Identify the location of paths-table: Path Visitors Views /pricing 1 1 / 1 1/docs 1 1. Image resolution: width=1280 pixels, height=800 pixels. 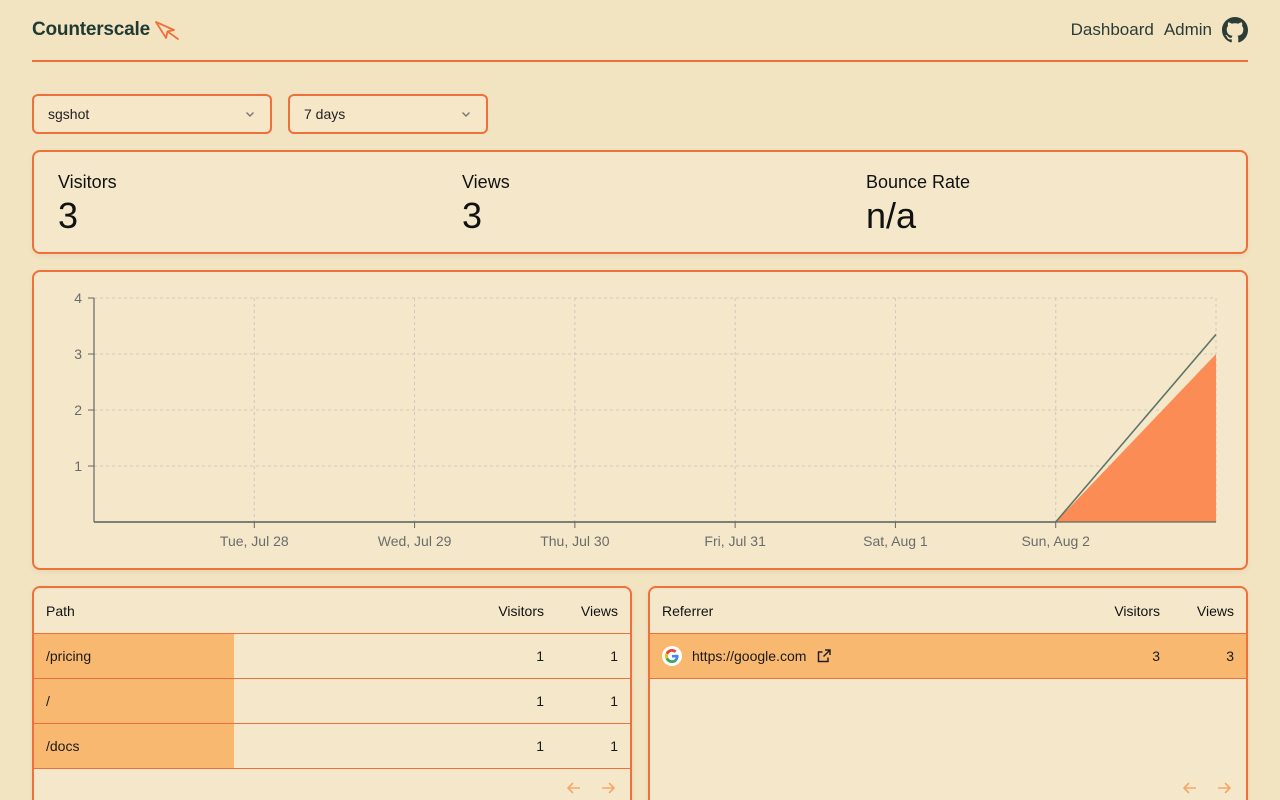
(332, 693).